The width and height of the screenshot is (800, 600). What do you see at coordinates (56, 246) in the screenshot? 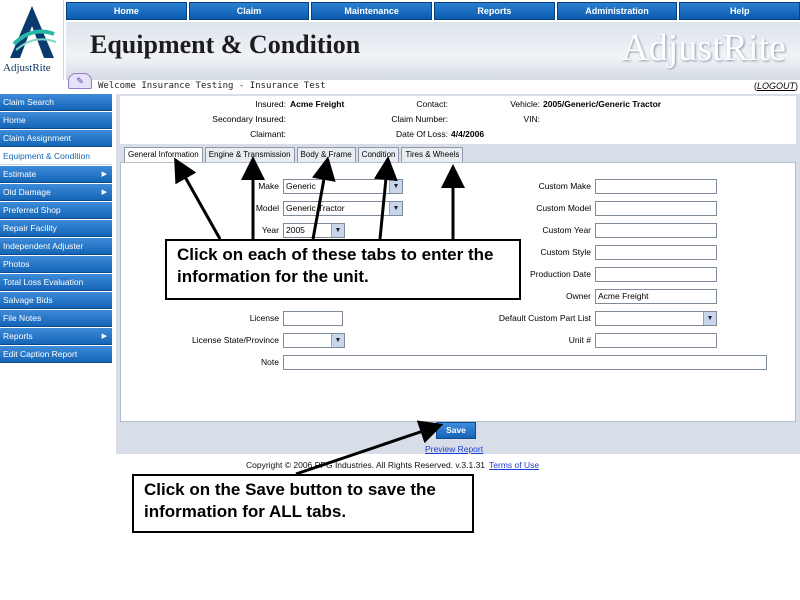
I see `sidebar-item-independent-adjuster: Independent Adjuster` at bounding box center [56, 246].